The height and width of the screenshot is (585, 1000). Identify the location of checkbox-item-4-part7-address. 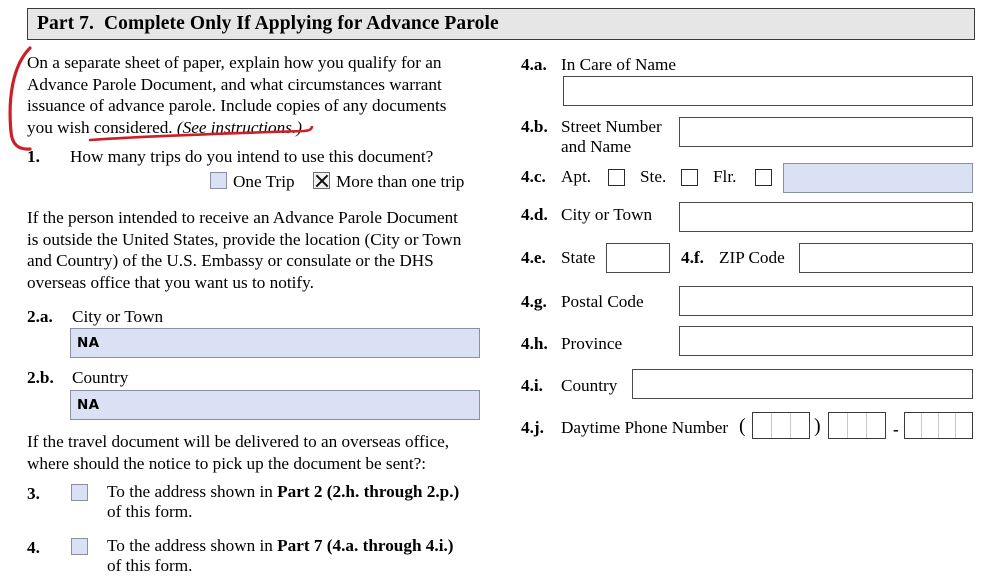
(79, 546).